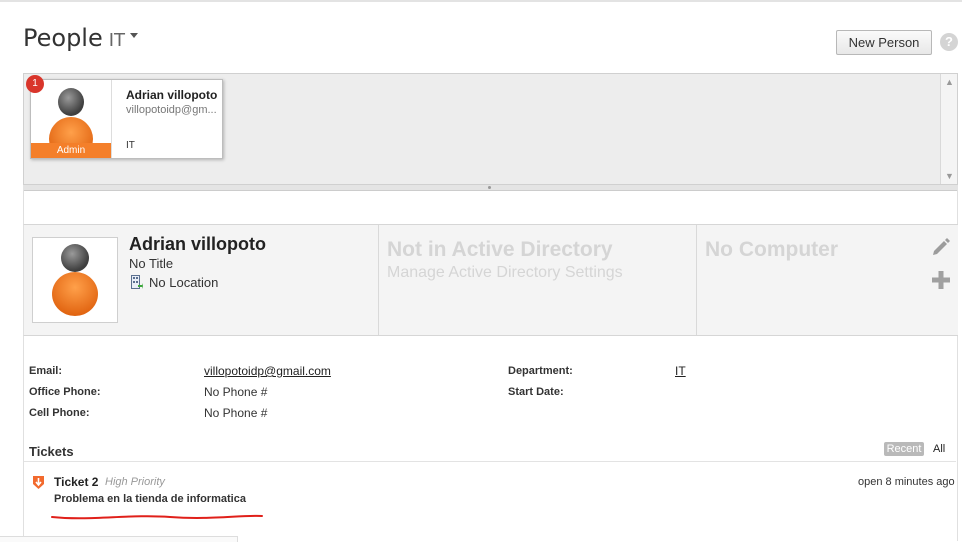 This screenshot has width=962, height=542. Describe the element at coordinates (130, 145) in the screenshot. I see `card-person-department: IT` at that location.